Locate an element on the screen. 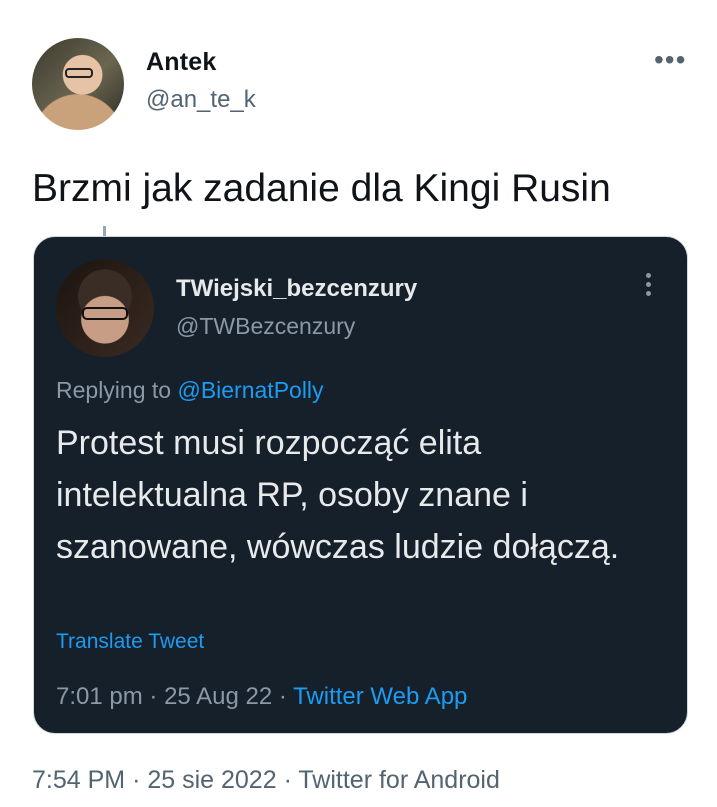  quoted-time: 7:01 pm is located at coordinates (99, 696).